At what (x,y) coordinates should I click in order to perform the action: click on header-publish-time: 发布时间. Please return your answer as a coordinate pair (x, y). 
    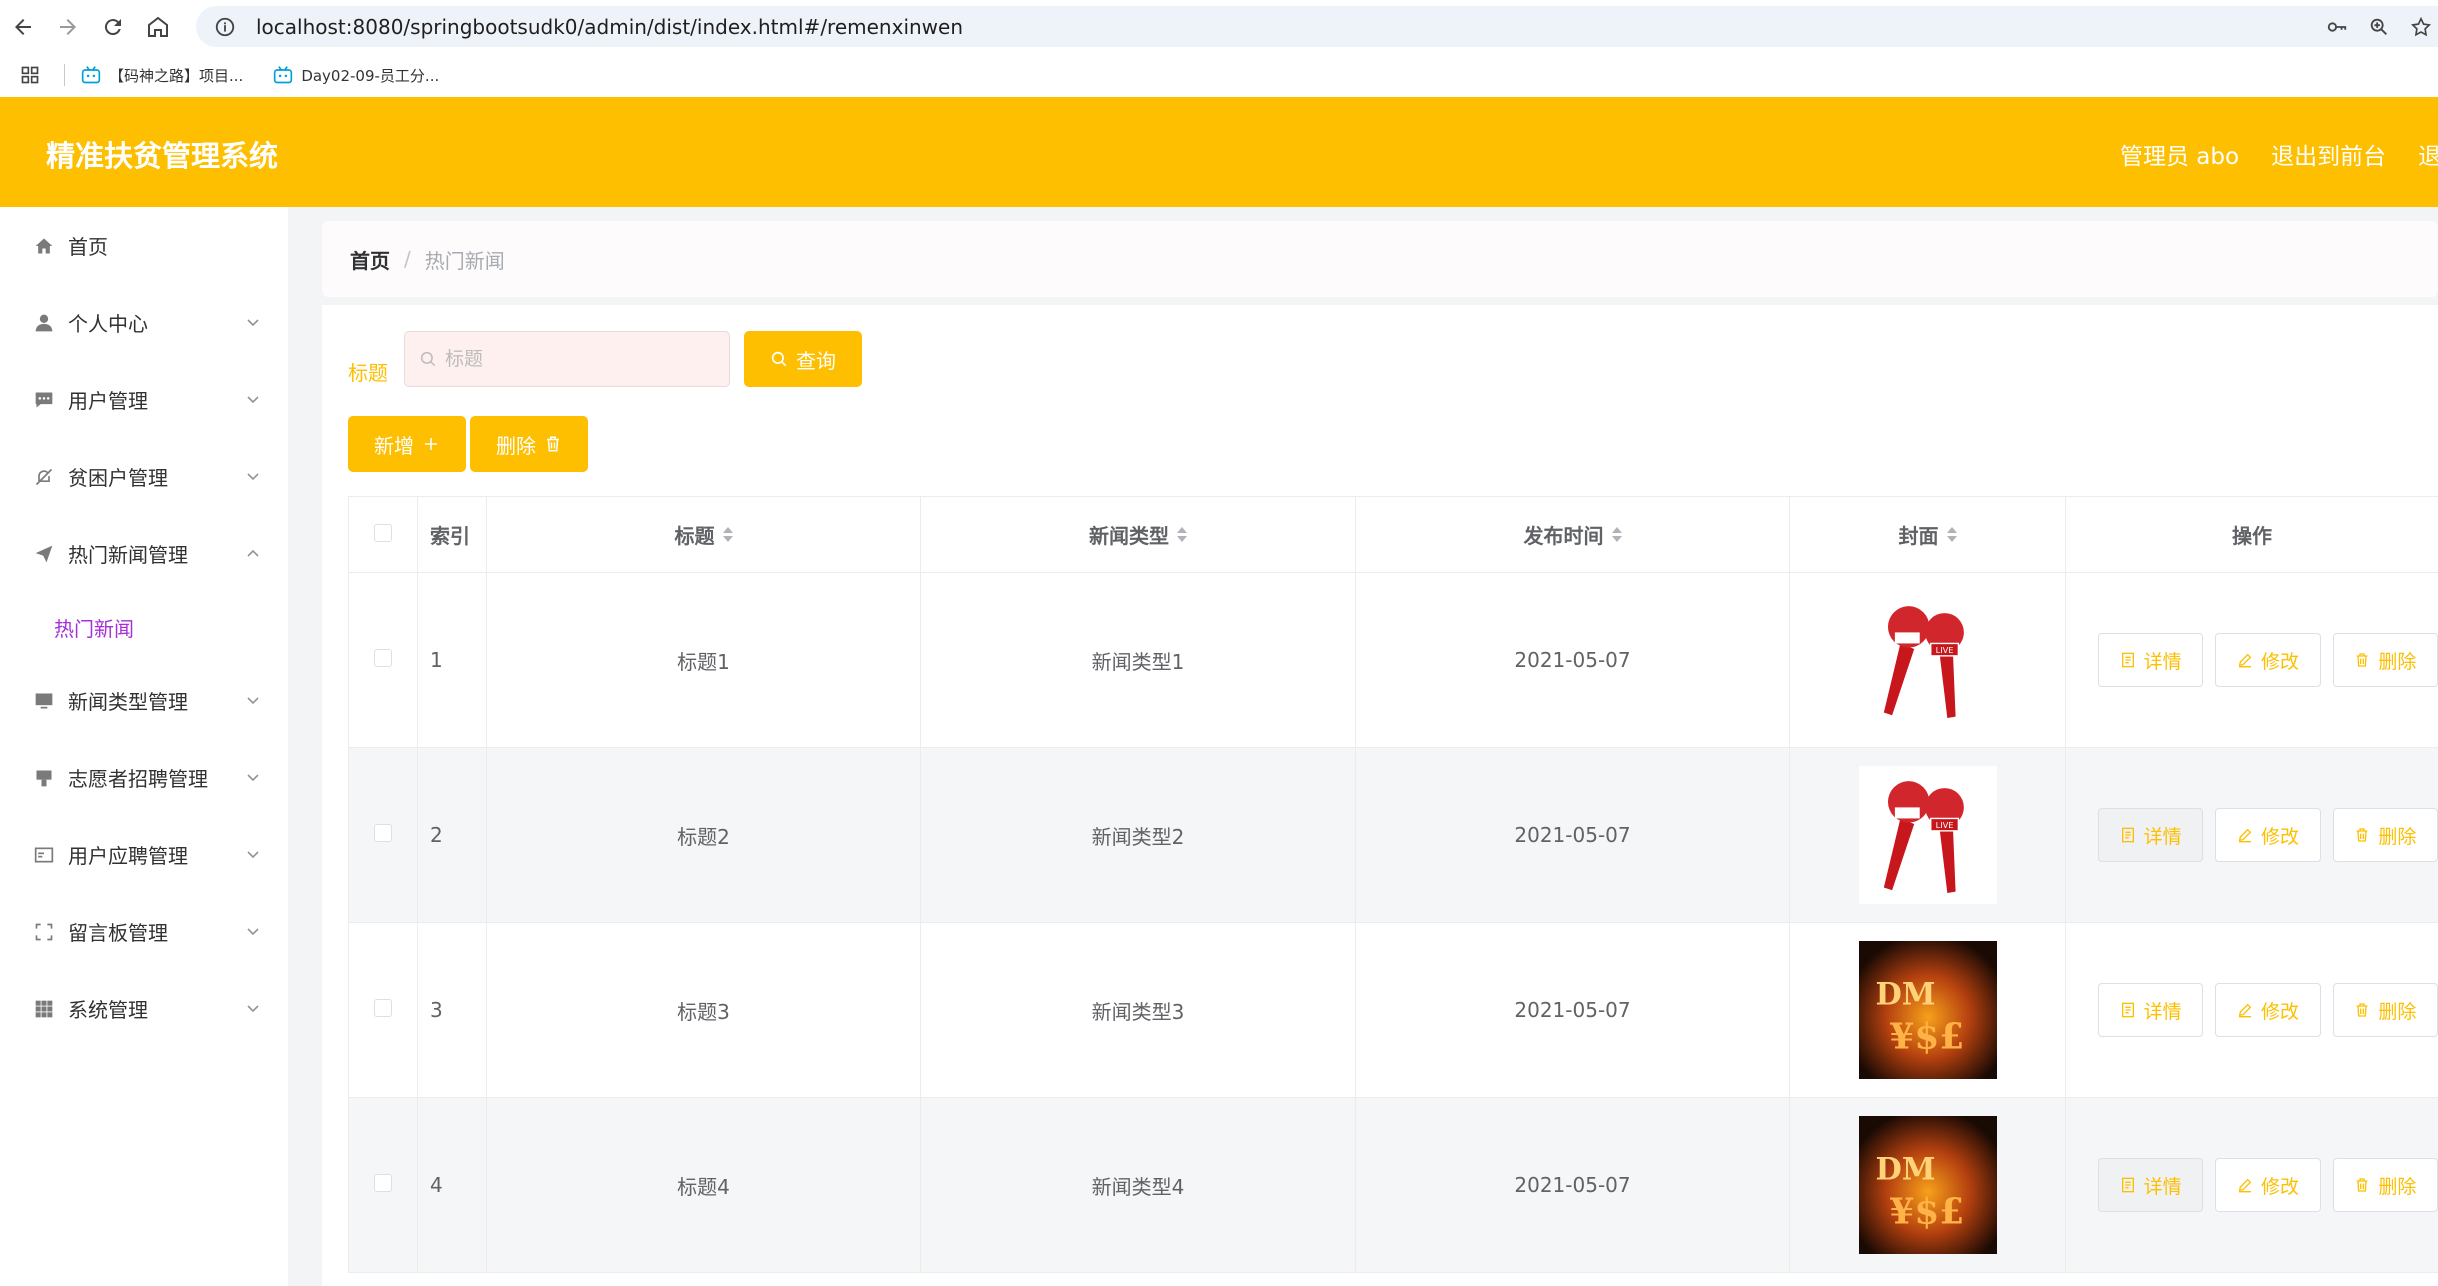
    Looking at the image, I should click on (1572, 534).